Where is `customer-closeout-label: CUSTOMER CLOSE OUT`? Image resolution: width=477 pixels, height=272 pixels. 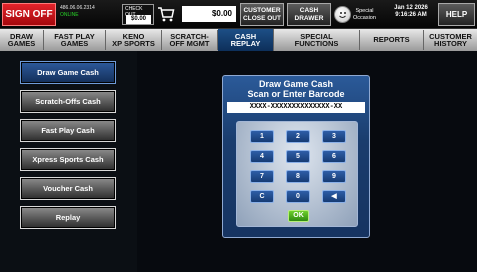 customer-closeout-label: CUSTOMER CLOSE OUT is located at coordinates (262, 14).